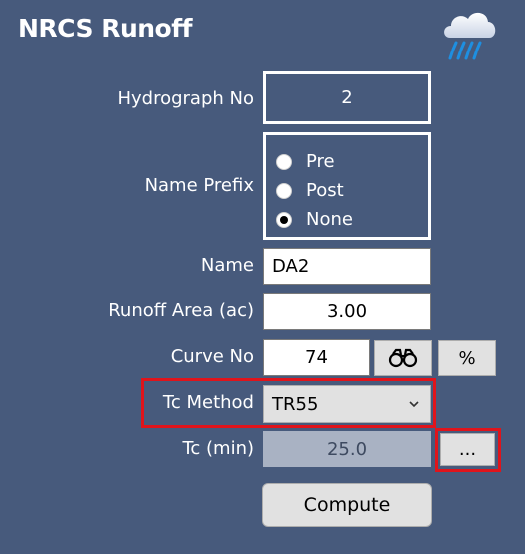 The height and width of the screenshot is (554, 525). What do you see at coordinates (181, 310) in the screenshot?
I see `runoff-area-label: Runoff Area (ac)` at bounding box center [181, 310].